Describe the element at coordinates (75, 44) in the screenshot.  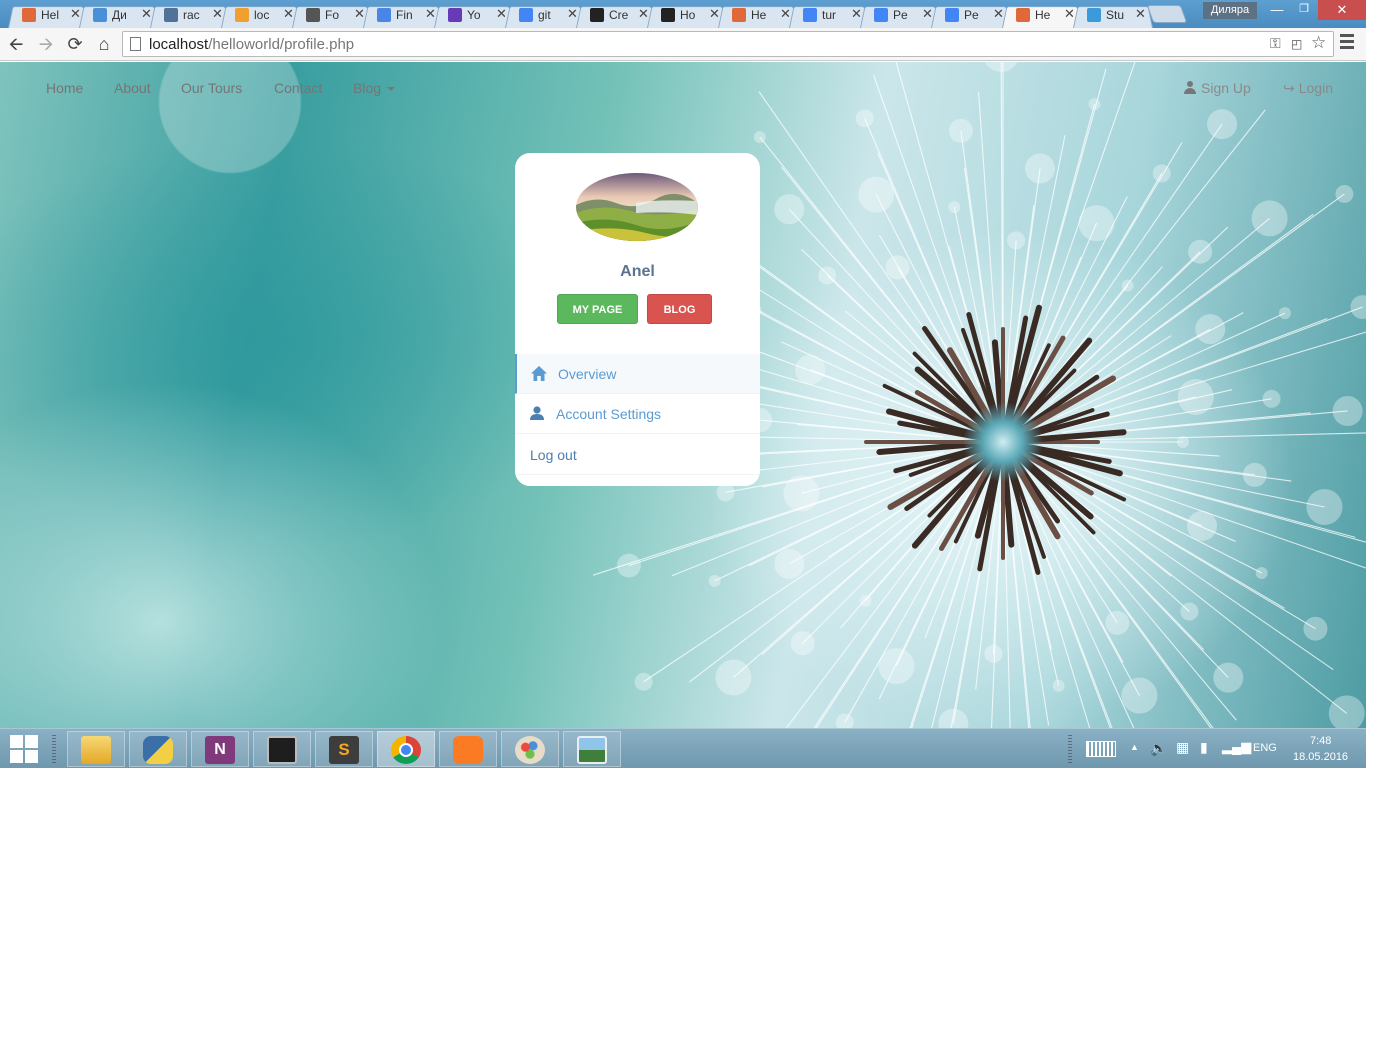
I see `reload-icon: ⟳` at that location.